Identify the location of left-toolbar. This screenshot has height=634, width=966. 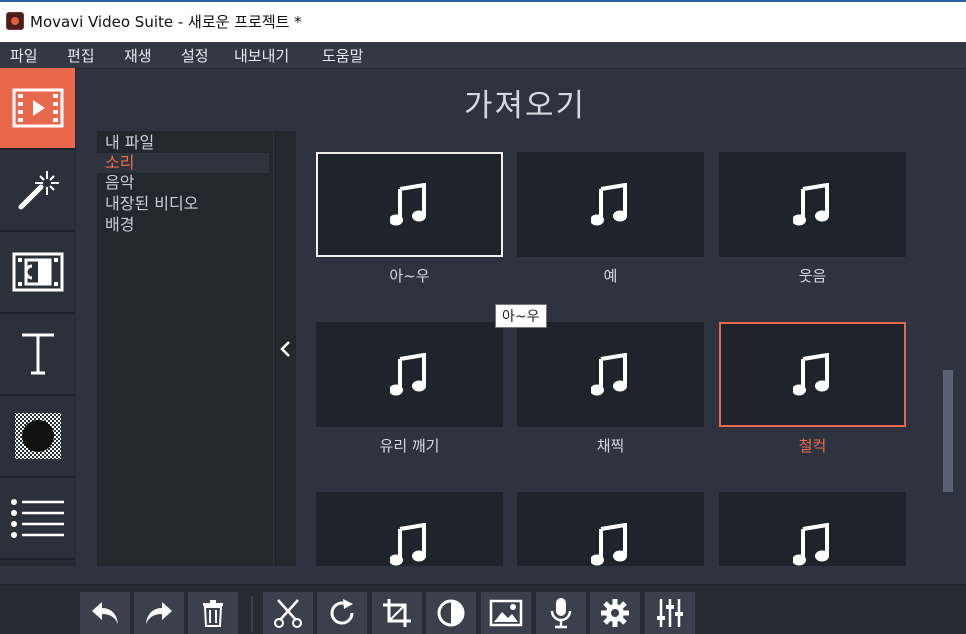
(38, 317).